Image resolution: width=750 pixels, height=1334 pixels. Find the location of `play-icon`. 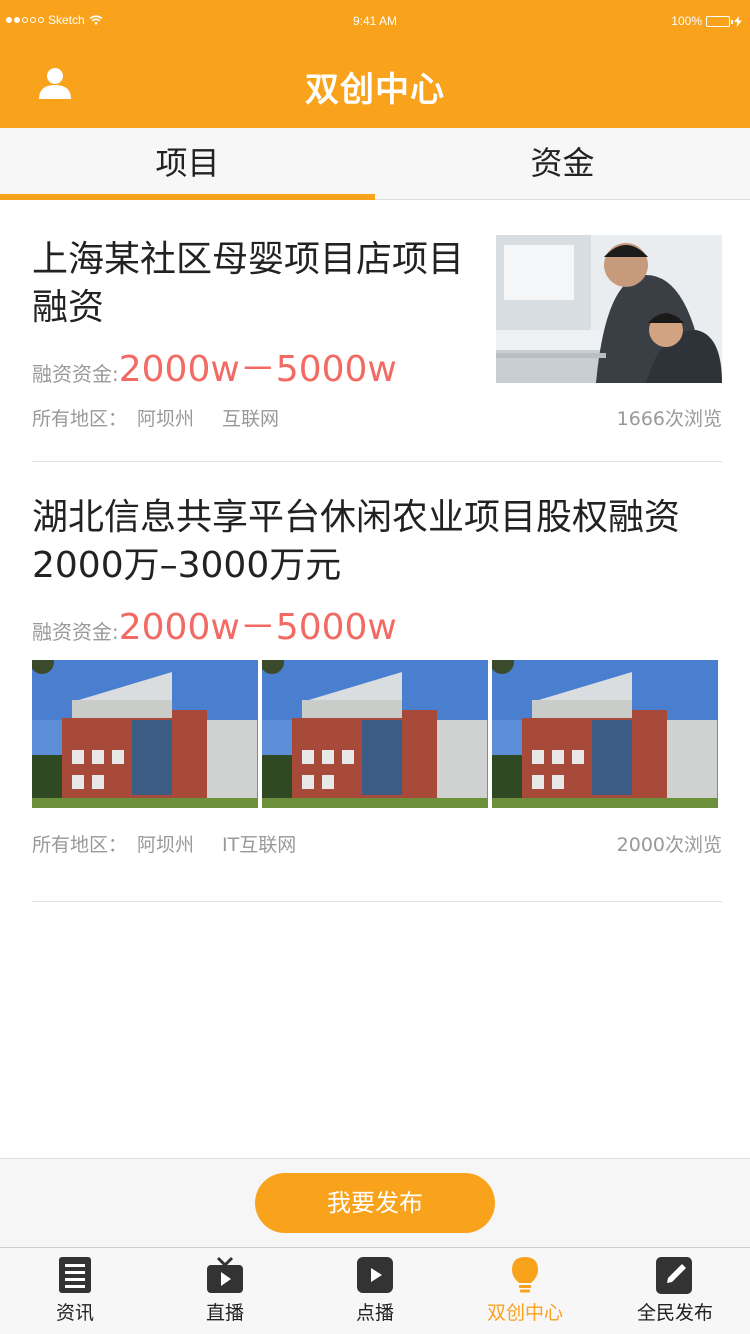

play-icon is located at coordinates (375, 1275).